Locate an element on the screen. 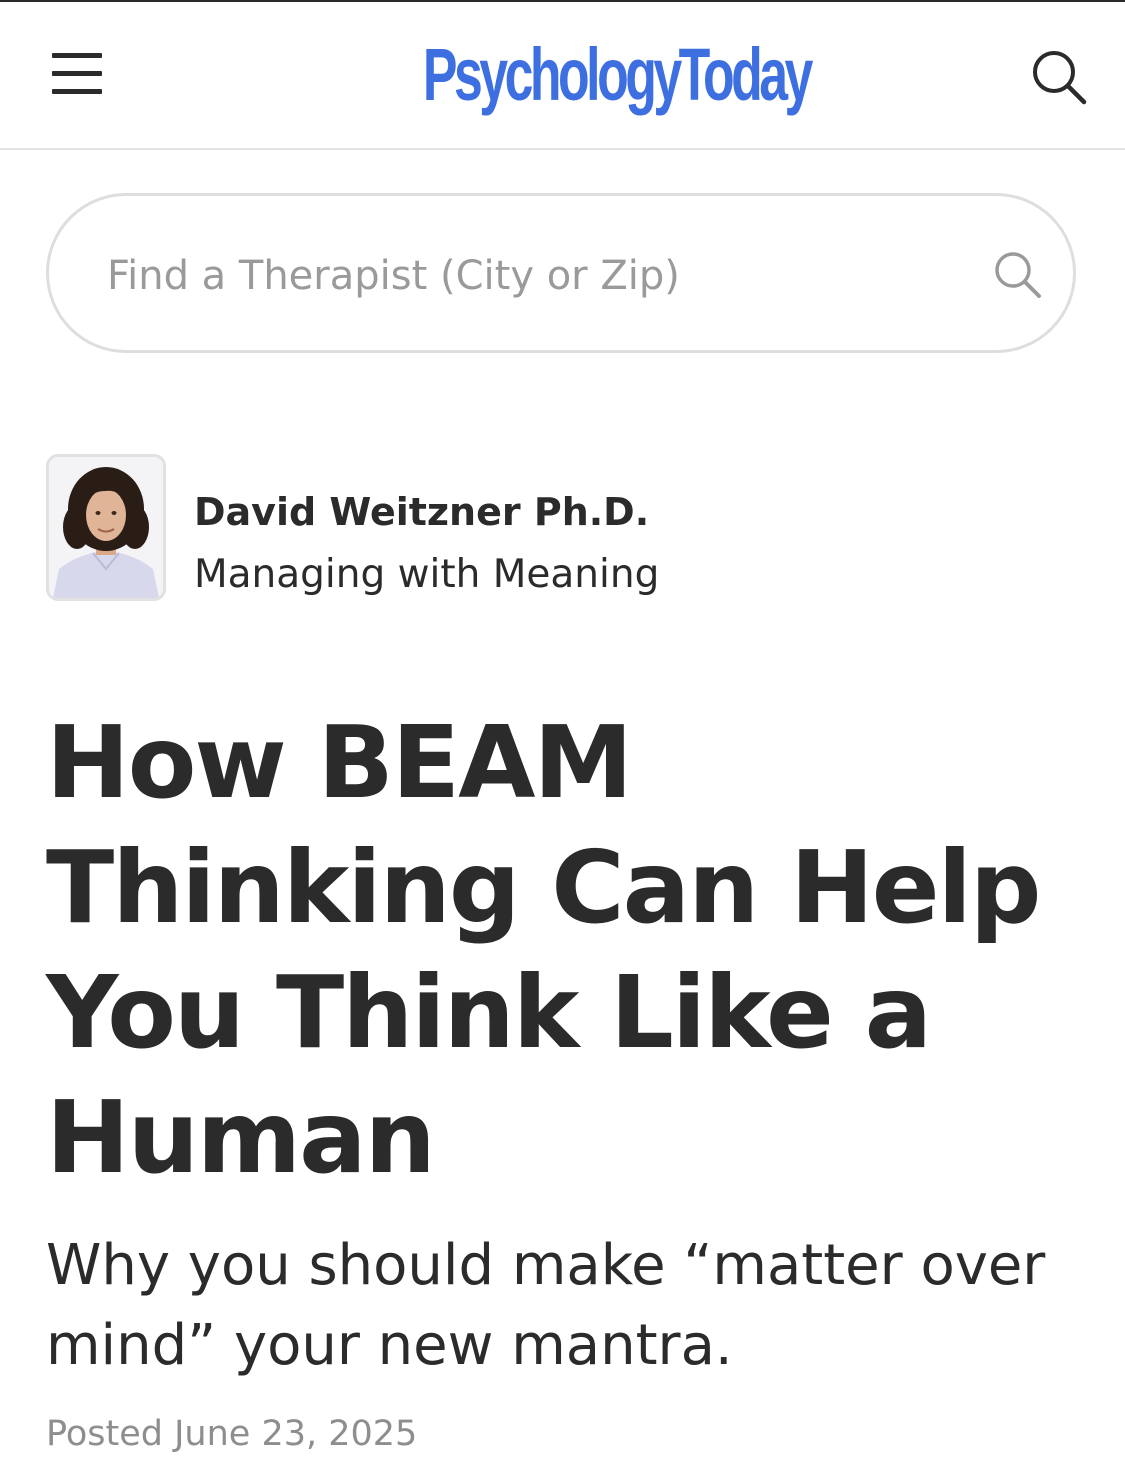 The image size is (1125, 1460). logo-text: PsychologyToday is located at coordinates (617, 74).